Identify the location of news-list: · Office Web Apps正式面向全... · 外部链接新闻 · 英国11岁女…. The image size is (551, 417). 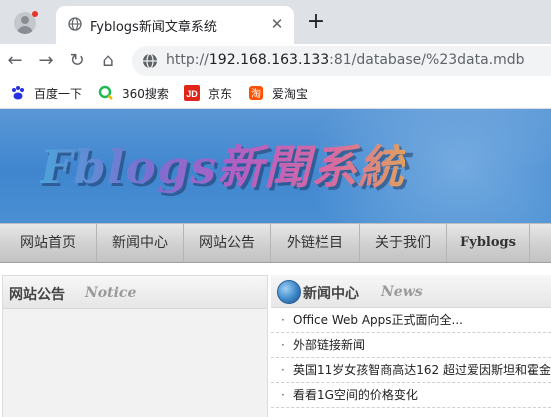
(411, 358).